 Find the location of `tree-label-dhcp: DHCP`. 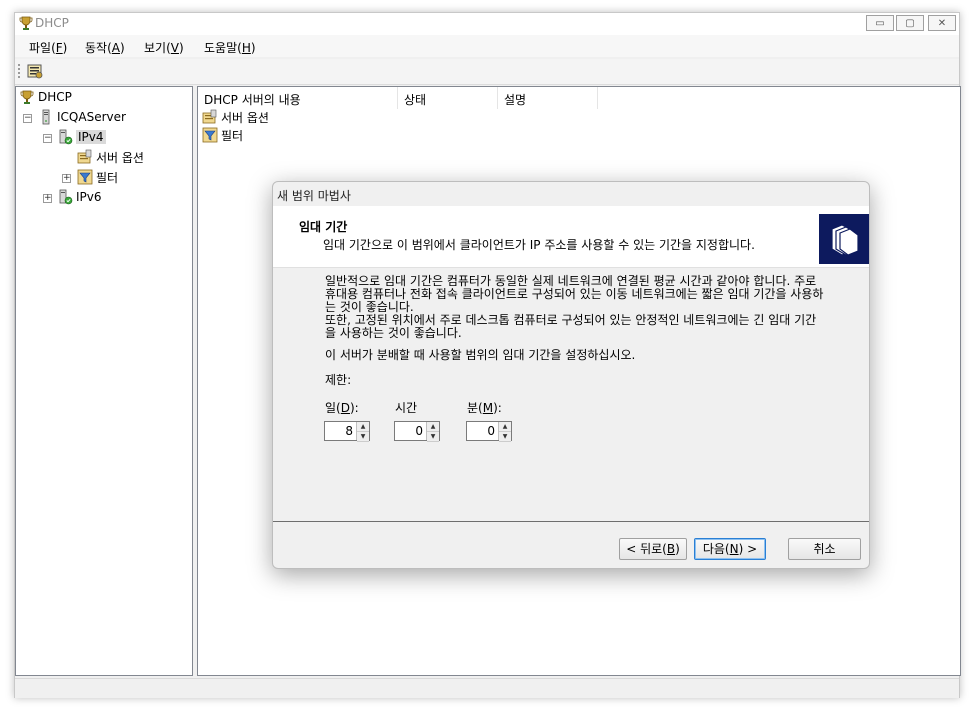

tree-label-dhcp: DHCP is located at coordinates (55, 97).